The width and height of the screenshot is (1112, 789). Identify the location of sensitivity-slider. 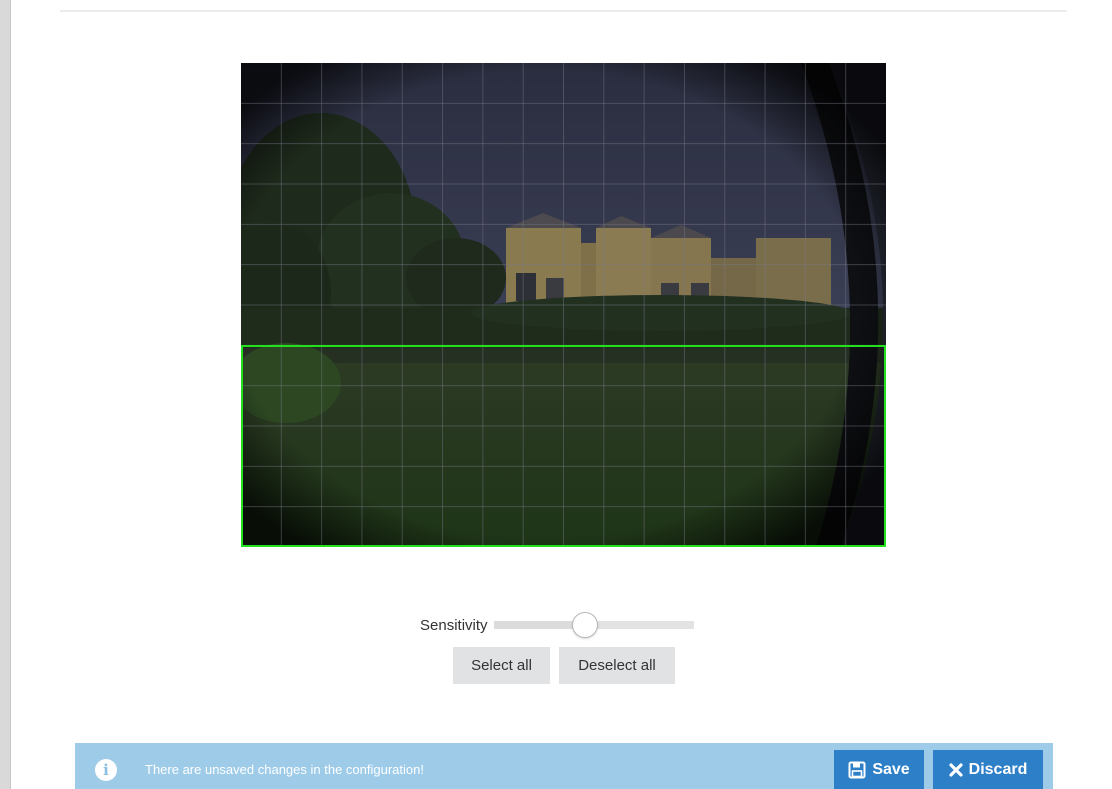
(593, 625).